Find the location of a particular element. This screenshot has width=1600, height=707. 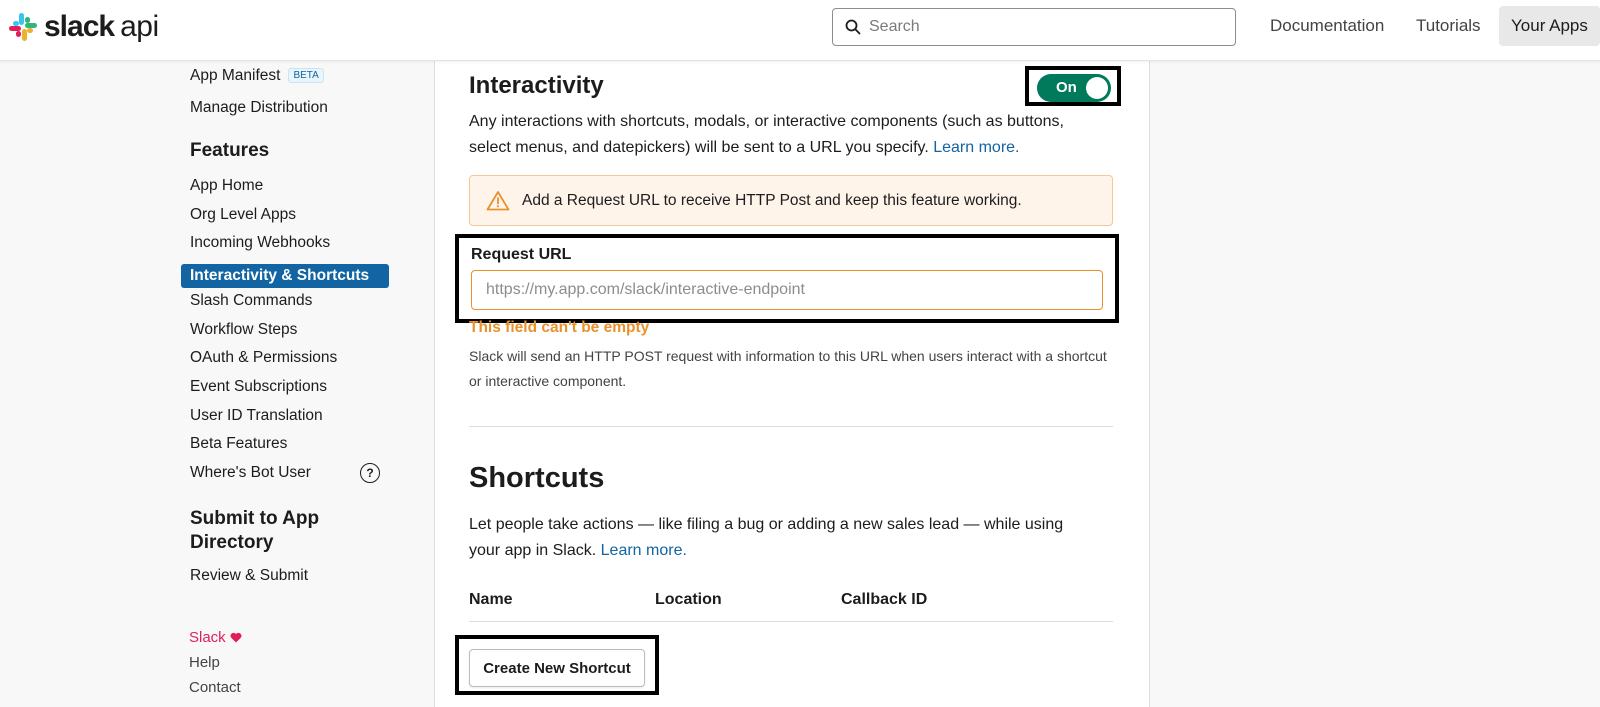

sidebar-item-wheres-bot-user: Where's Bot User is located at coordinates (250, 473).